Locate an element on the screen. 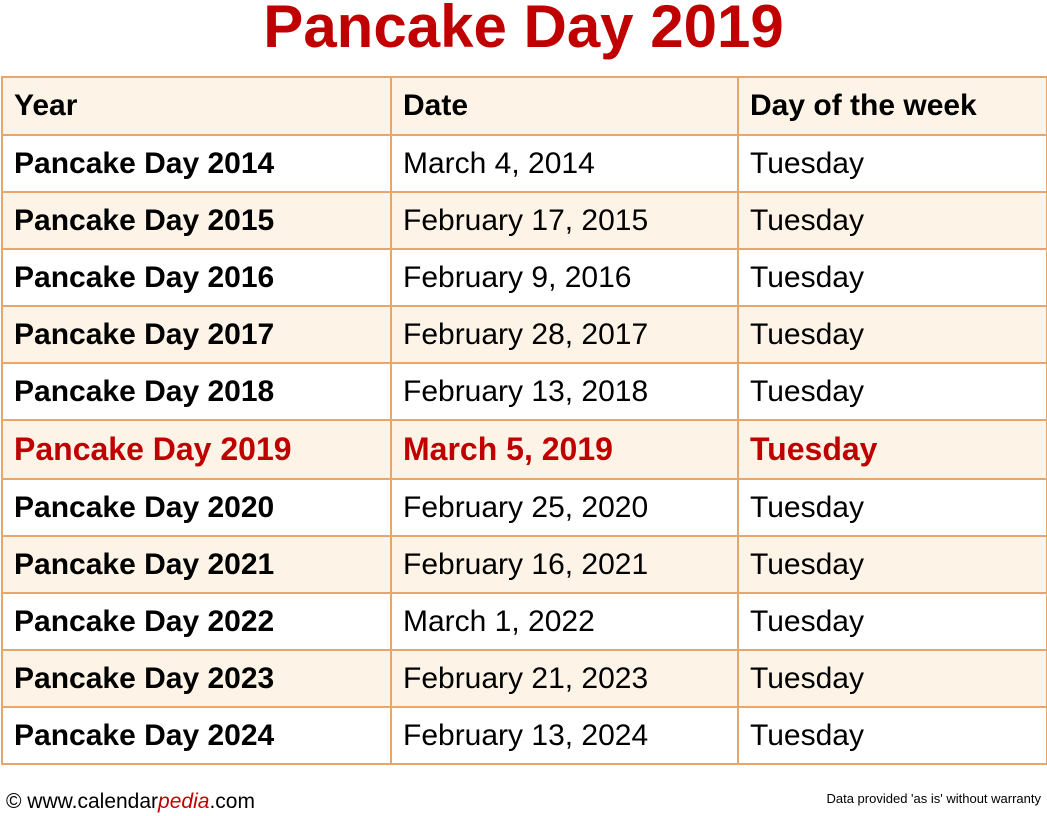  table-row: Pancake Day 2022 March 1, 2022 Tuesday is located at coordinates (524, 621).